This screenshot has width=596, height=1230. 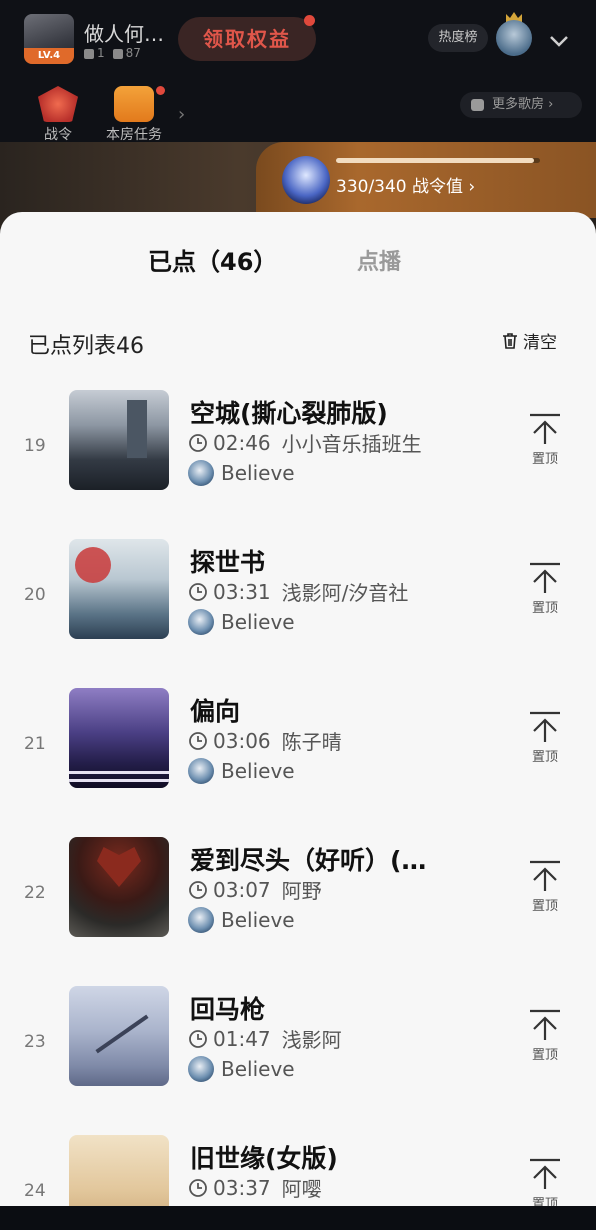 I want to click on song-index: 23, so click(x=35, y=1042).